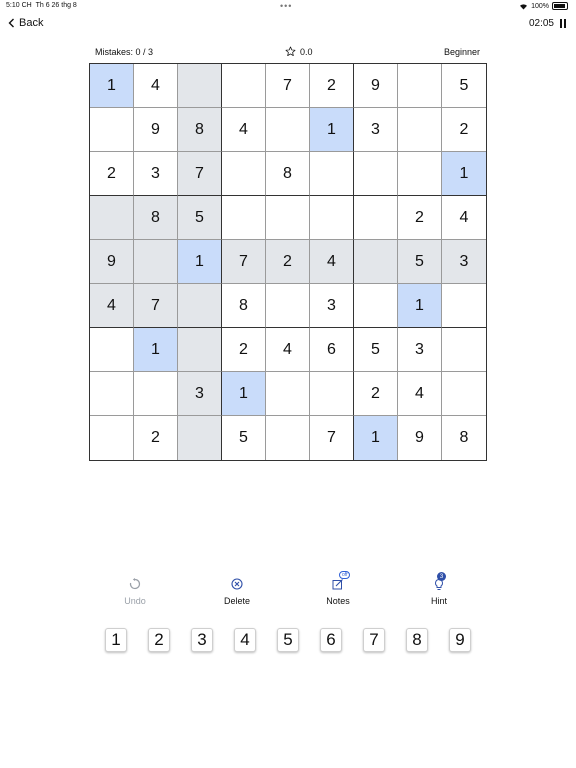 This screenshot has height=768, width=576. I want to click on notes-button: off Notes, so click(338, 588).